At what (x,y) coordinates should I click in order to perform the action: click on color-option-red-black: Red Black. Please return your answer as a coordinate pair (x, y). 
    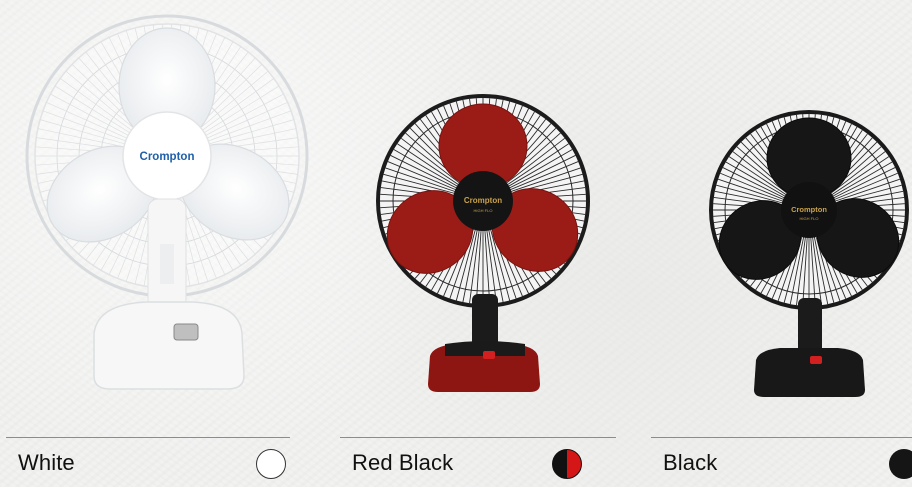
    Looking at the image, I should click on (478, 462).